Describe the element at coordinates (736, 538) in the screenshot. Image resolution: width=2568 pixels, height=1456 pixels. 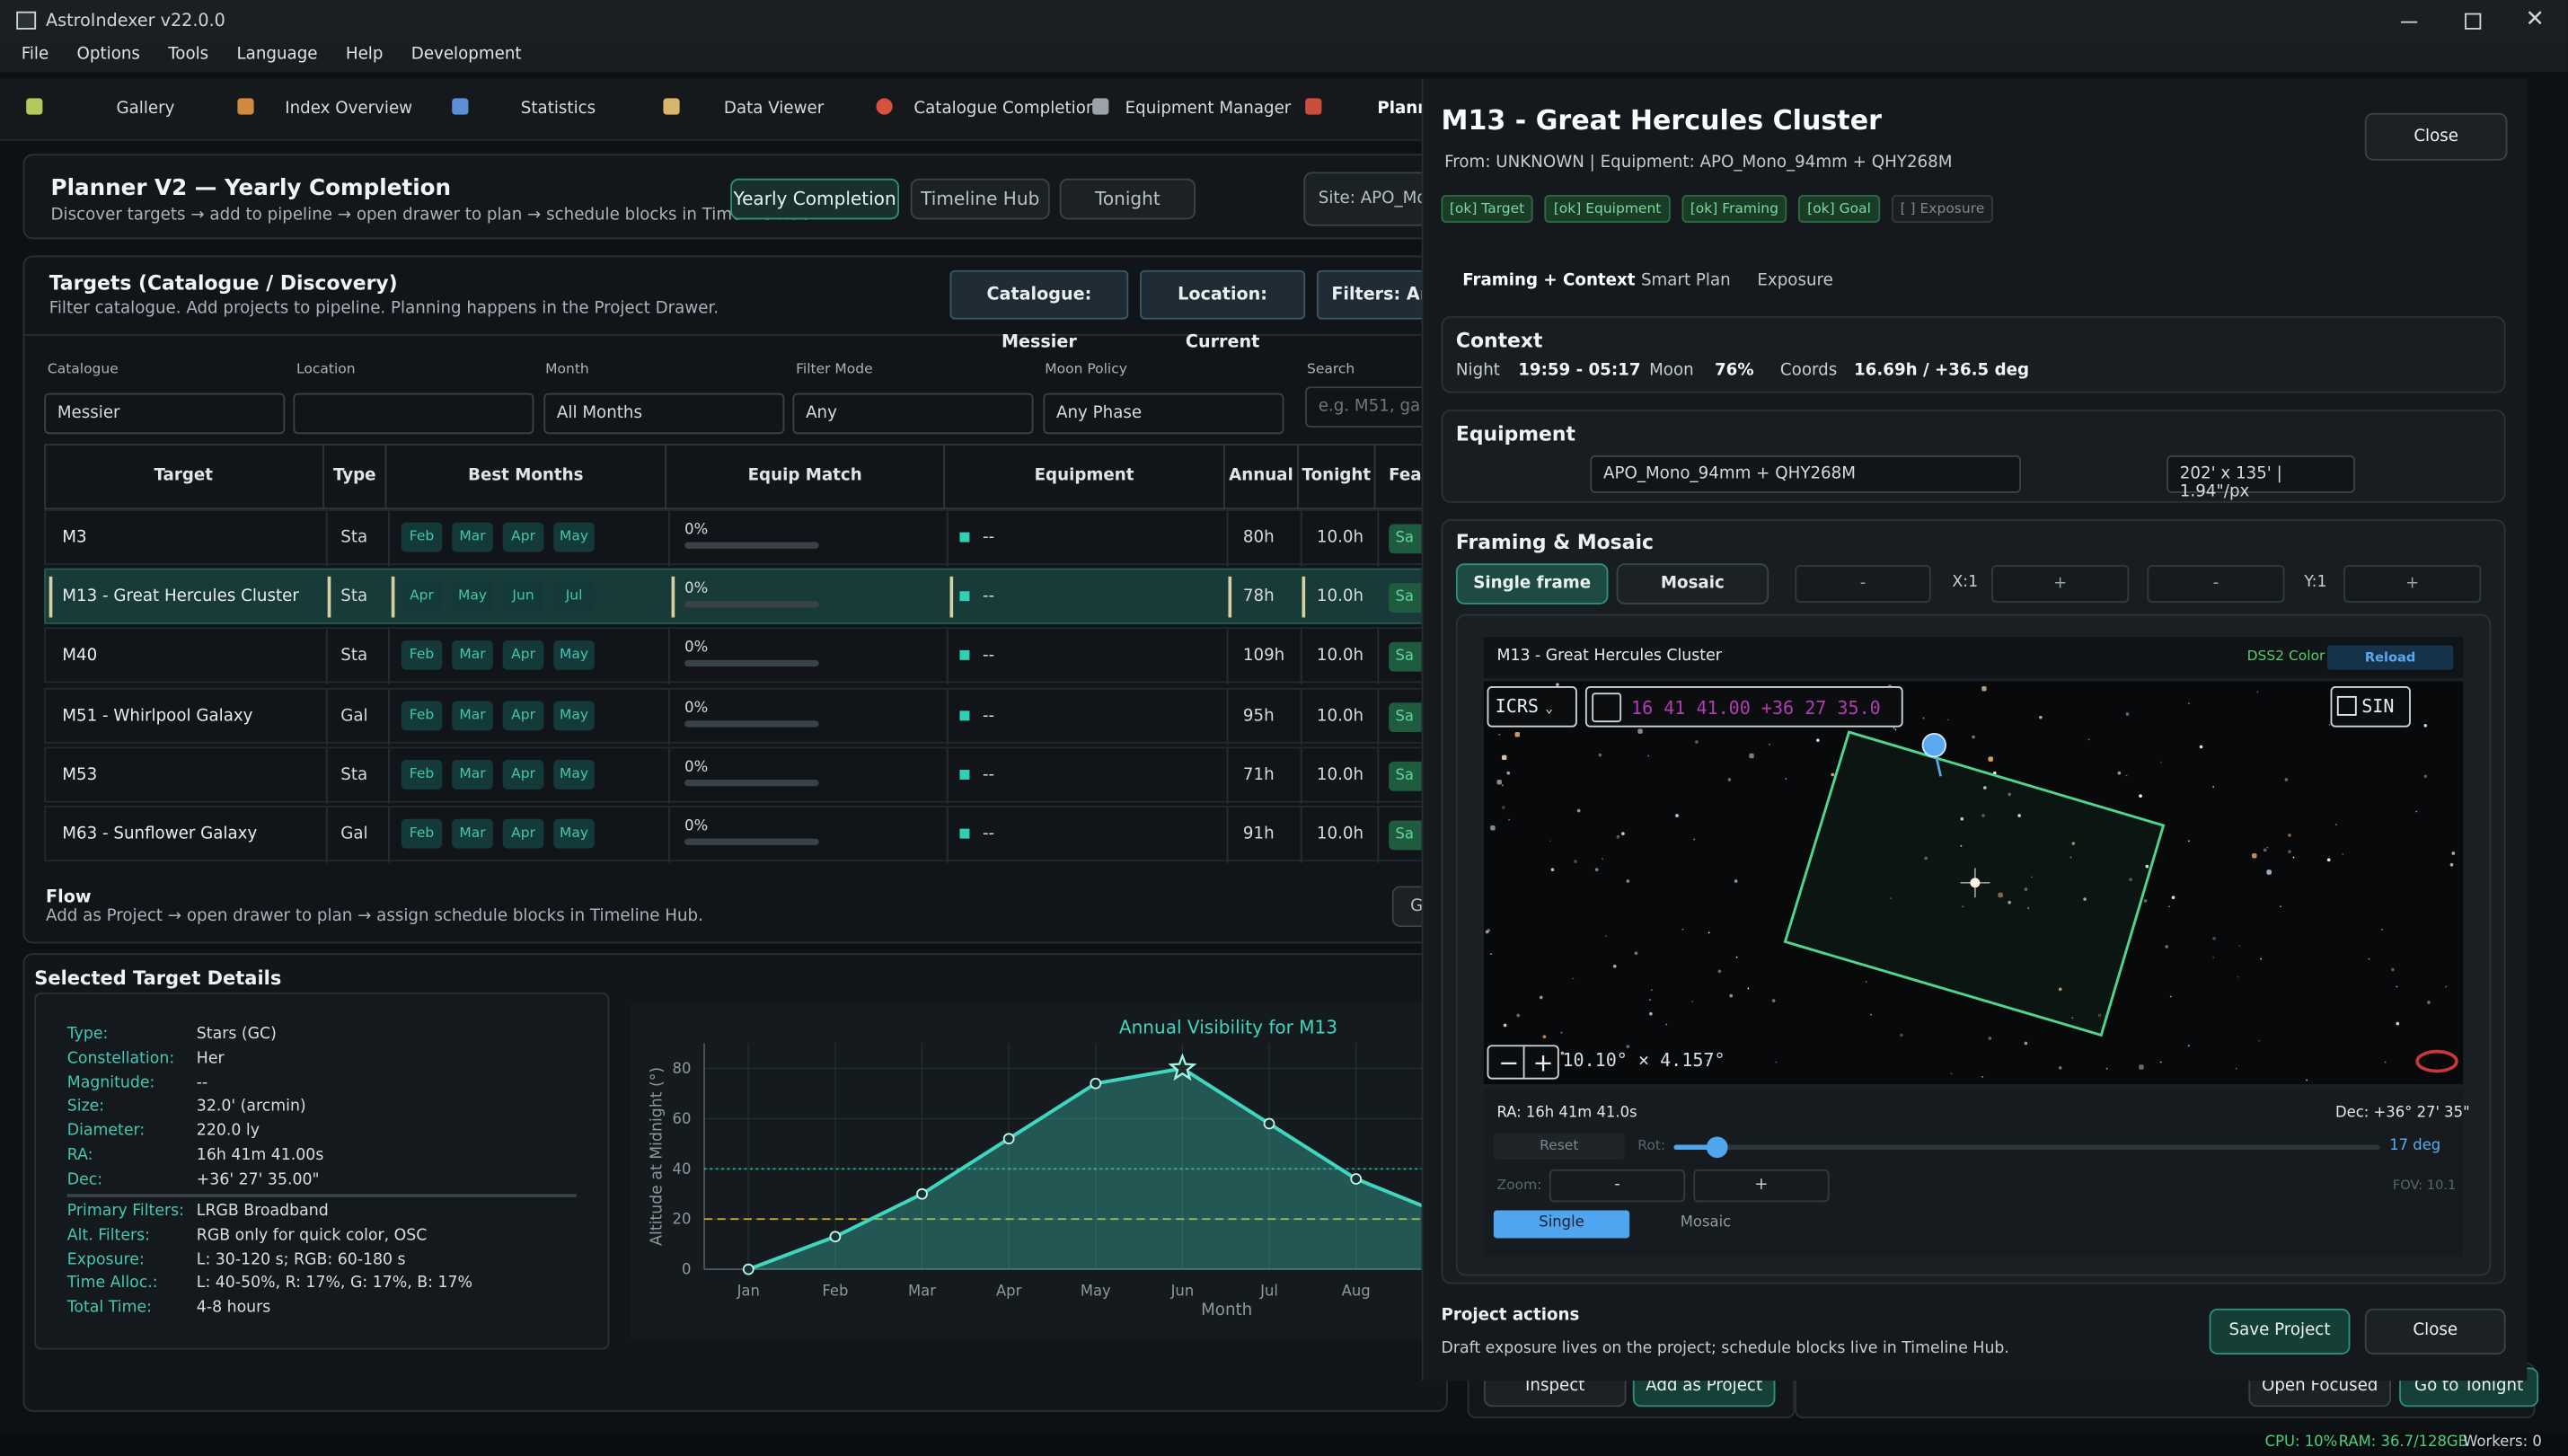
I see `table-row: M3 Sta Feb Mar Apr May 0% -- 80h 10.0h Sa` at that location.